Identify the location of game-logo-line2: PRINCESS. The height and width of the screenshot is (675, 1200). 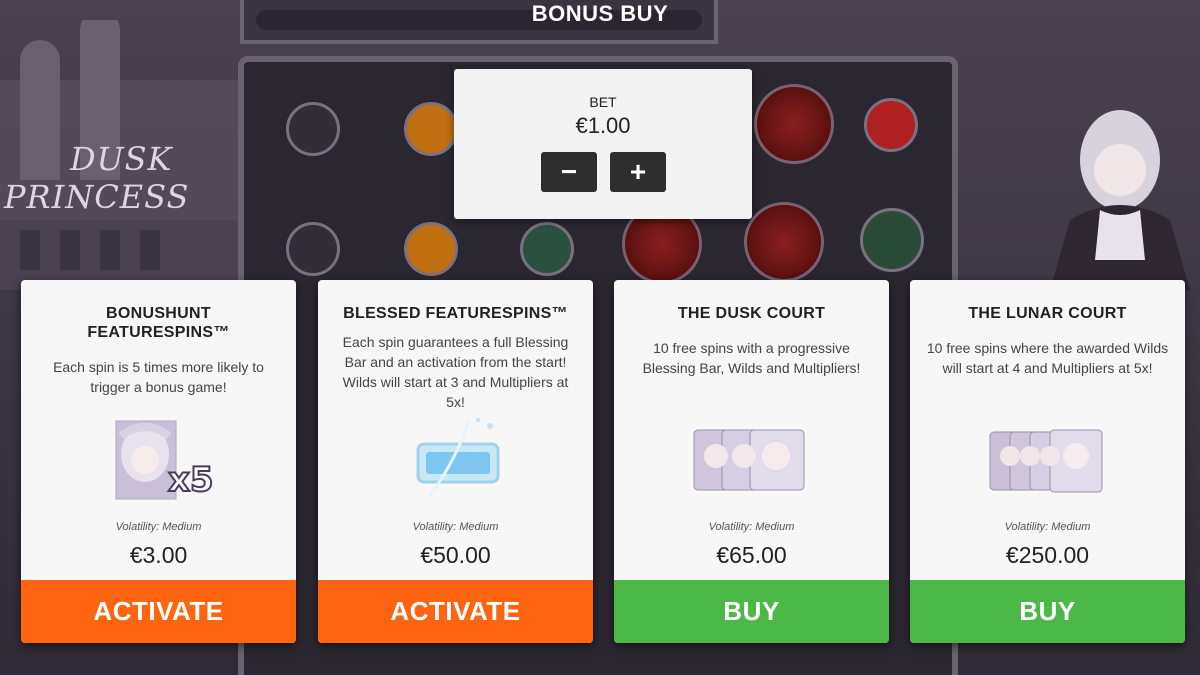
(97, 197).